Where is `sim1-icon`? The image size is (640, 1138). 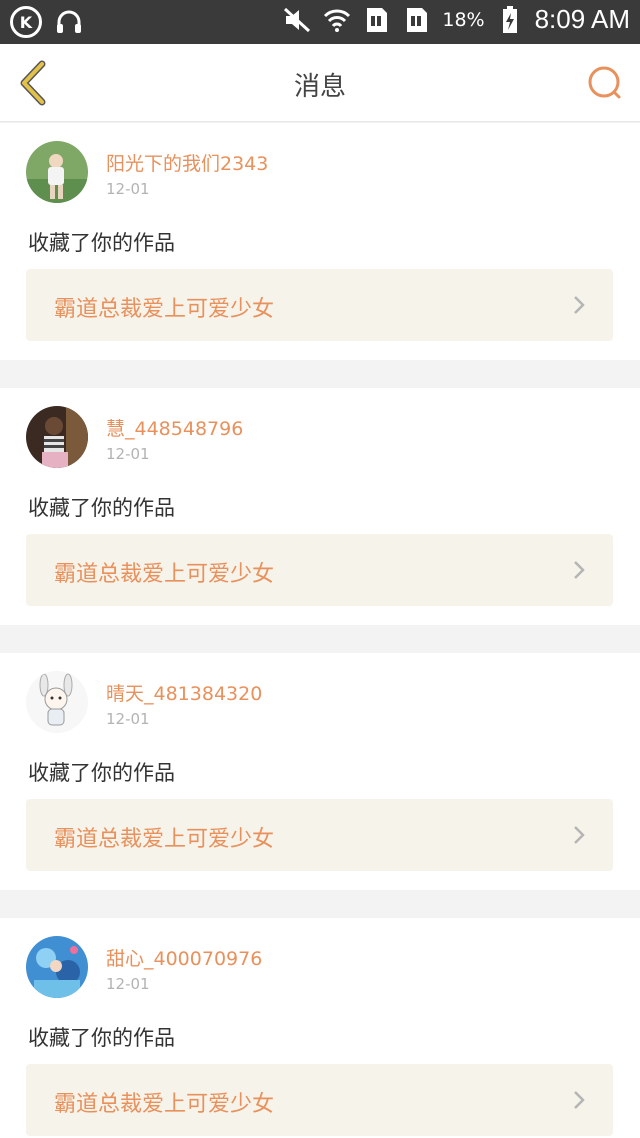 sim1-icon is located at coordinates (377, 20).